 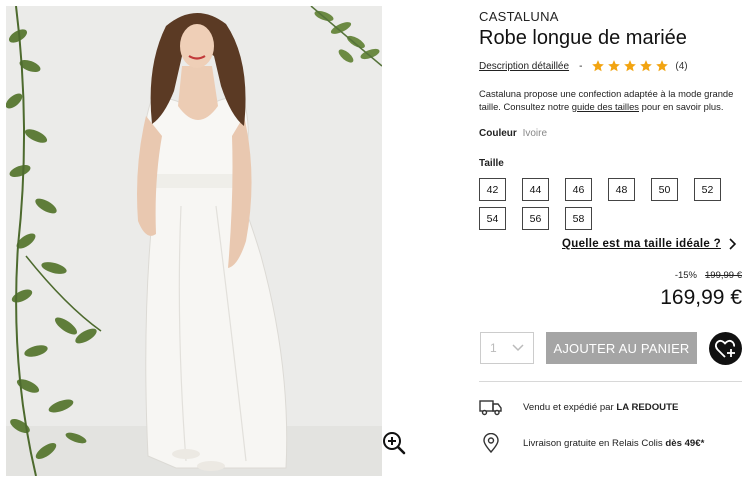 What do you see at coordinates (723, 275) in the screenshot?
I see `old-price: 199,99 €` at bounding box center [723, 275].